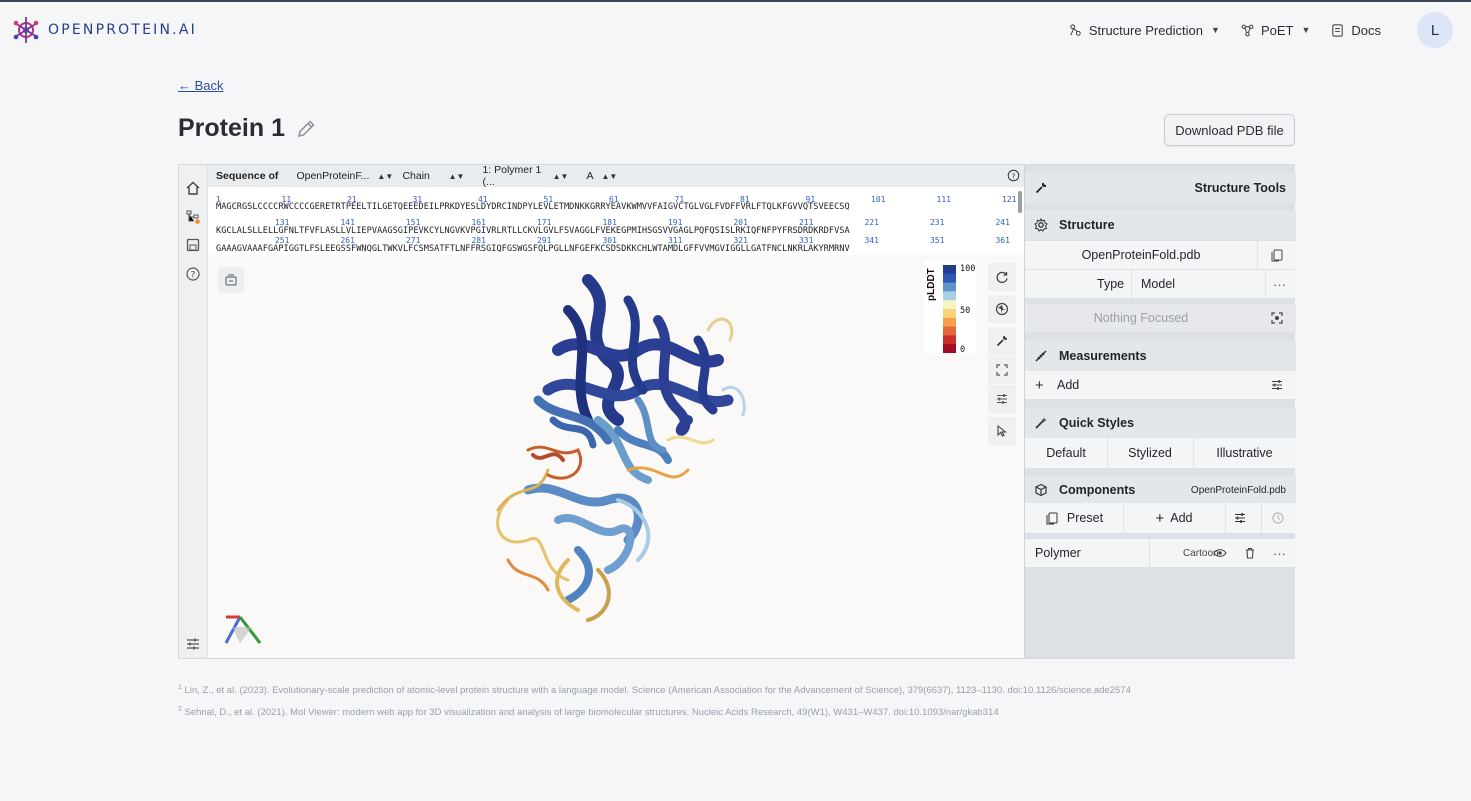 Image resolution: width=1471 pixels, height=801 pixels. What do you see at coordinates (1074, 518) in the screenshot?
I see `preset-button: Preset` at bounding box center [1074, 518].